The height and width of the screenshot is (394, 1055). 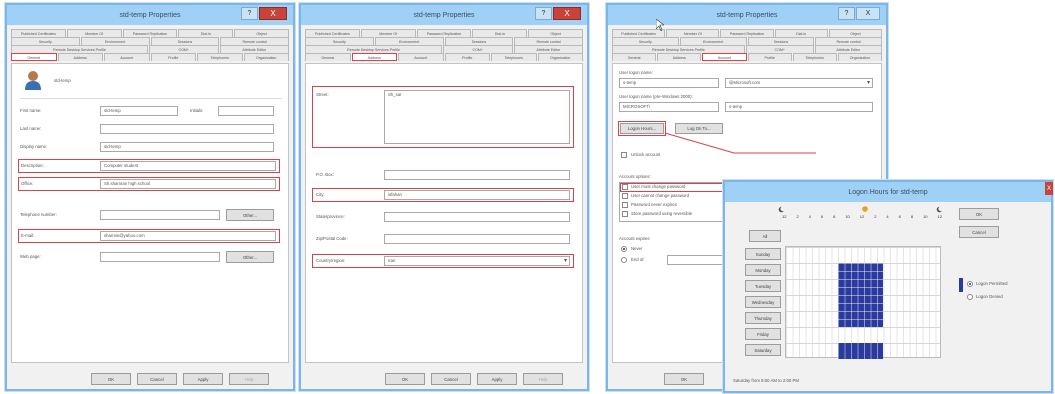 What do you see at coordinates (763, 254) in the screenshot?
I see `day-button: Sunday` at bounding box center [763, 254].